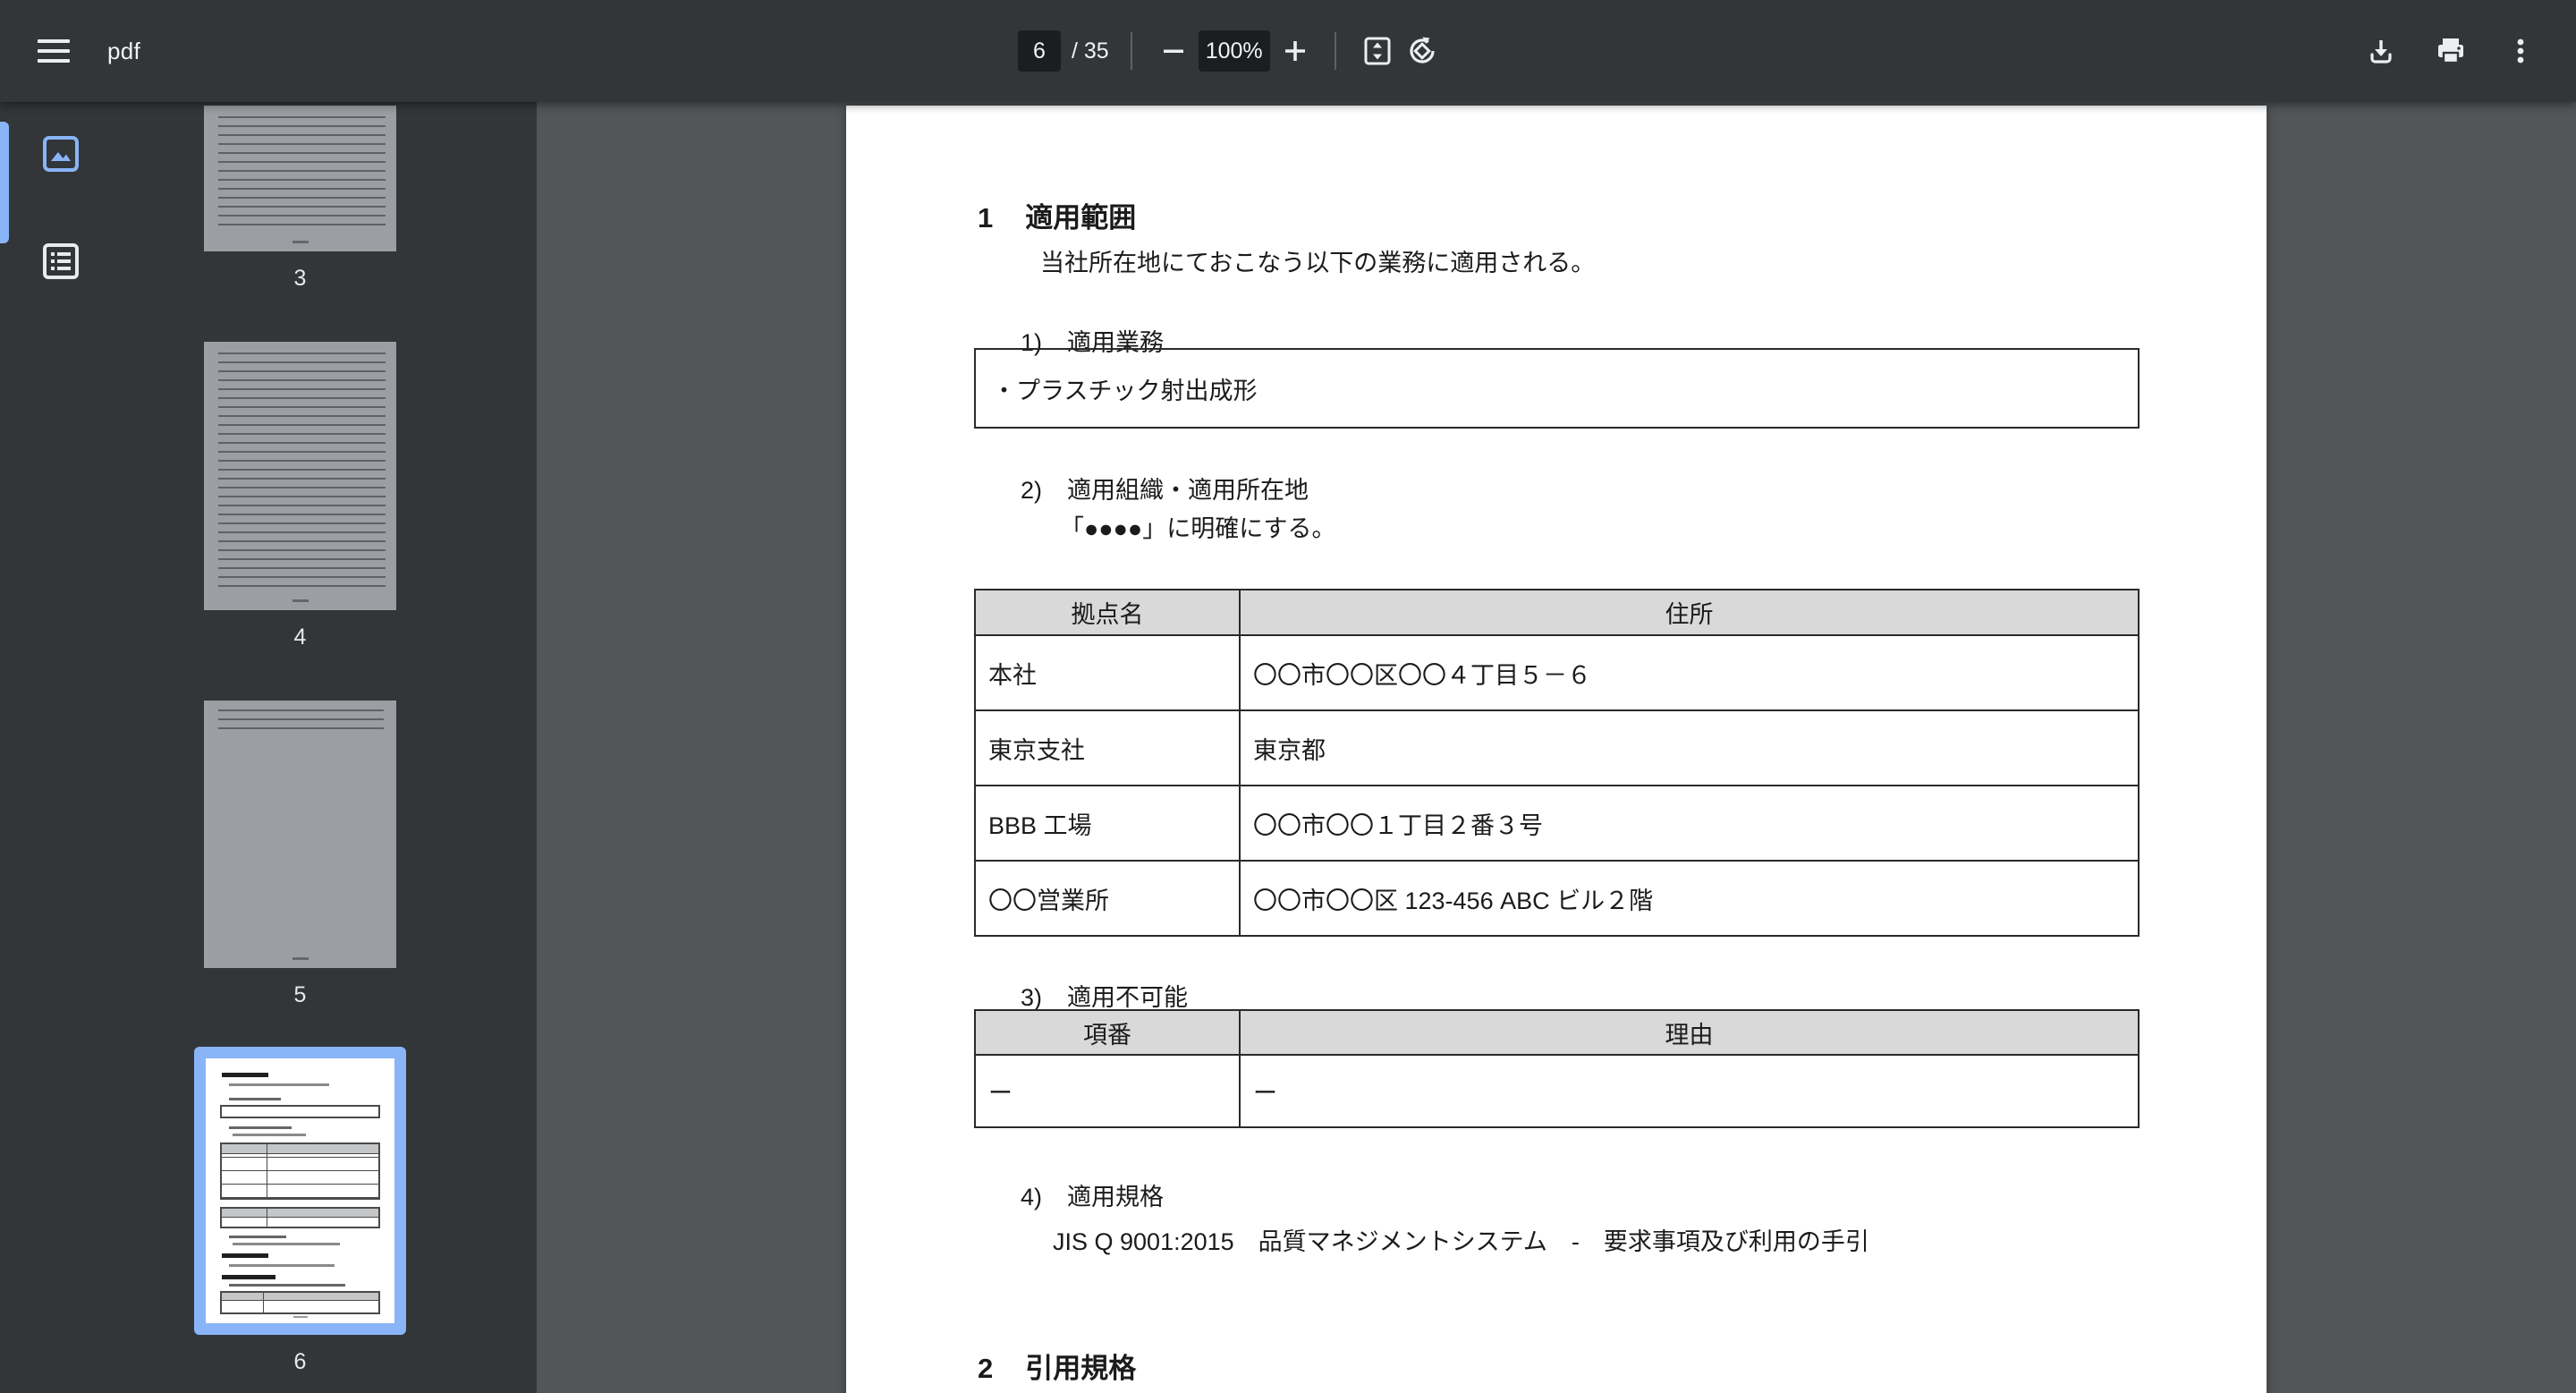  What do you see at coordinates (1116, 1197) in the screenshot?
I see `subsection-title: 適用規格` at bounding box center [1116, 1197].